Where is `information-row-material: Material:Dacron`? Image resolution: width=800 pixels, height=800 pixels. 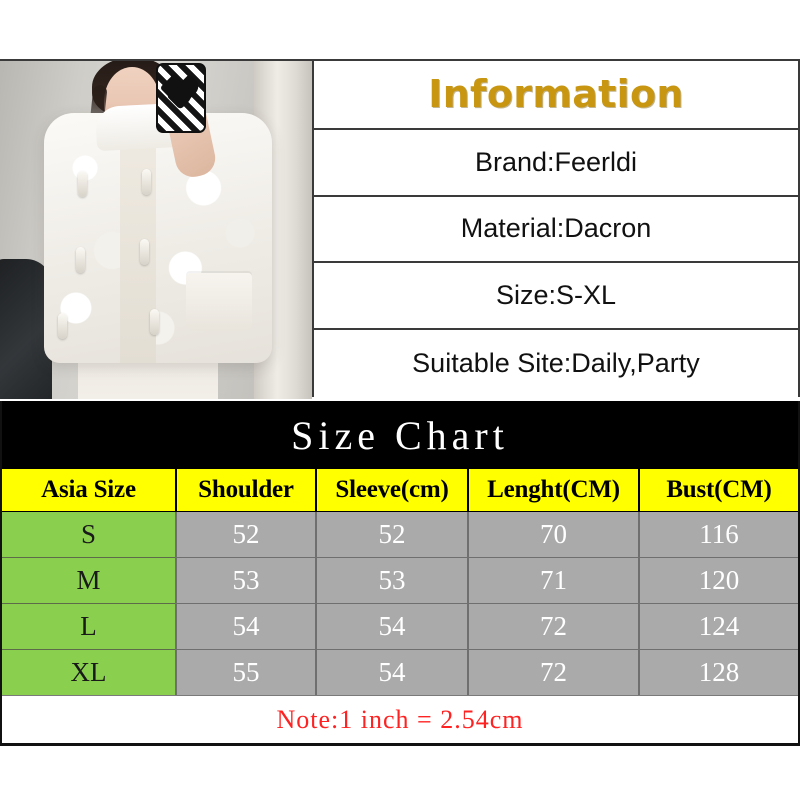
information-row-material: Material:Dacron is located at coordinates (556, 230).